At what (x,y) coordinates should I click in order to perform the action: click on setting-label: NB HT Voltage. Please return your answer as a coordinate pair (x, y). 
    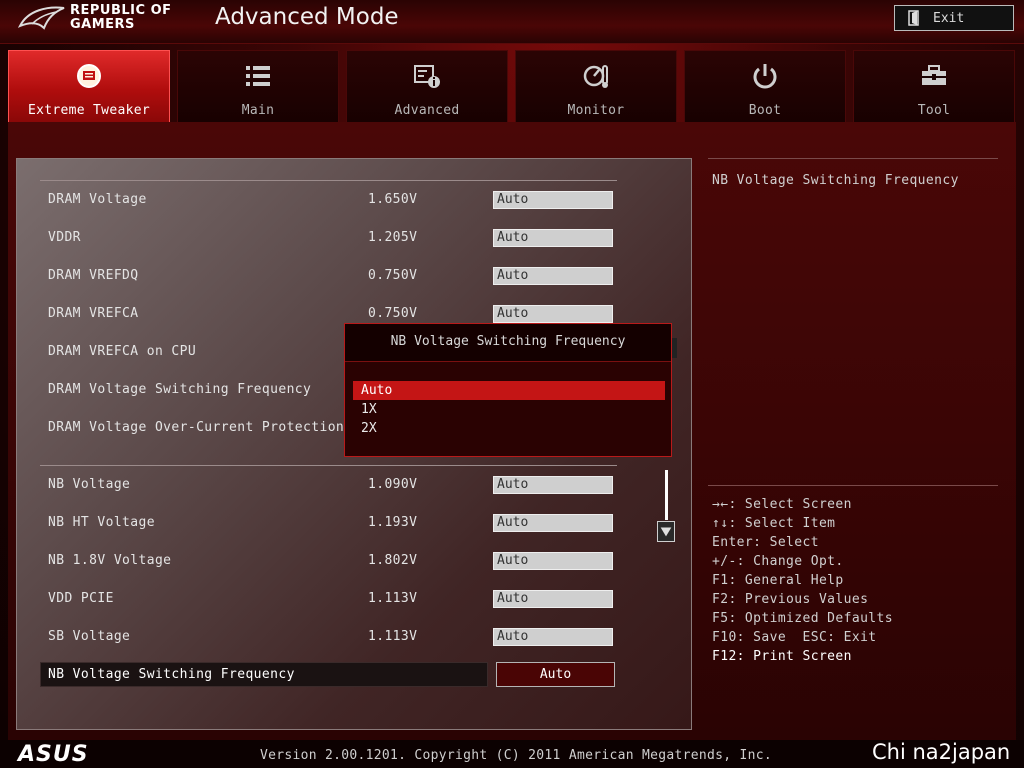
    Looking at the image, I should click on (101, 522).